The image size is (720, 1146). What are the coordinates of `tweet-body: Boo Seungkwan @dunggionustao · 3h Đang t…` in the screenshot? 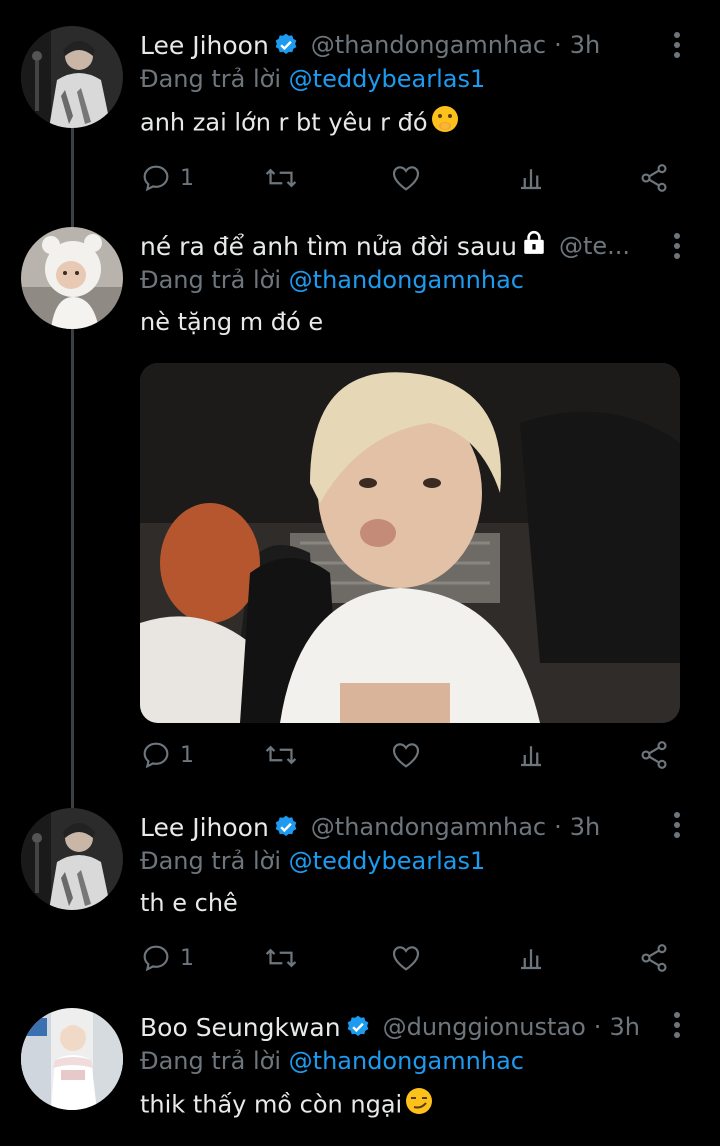 It's located at (420, 1067).